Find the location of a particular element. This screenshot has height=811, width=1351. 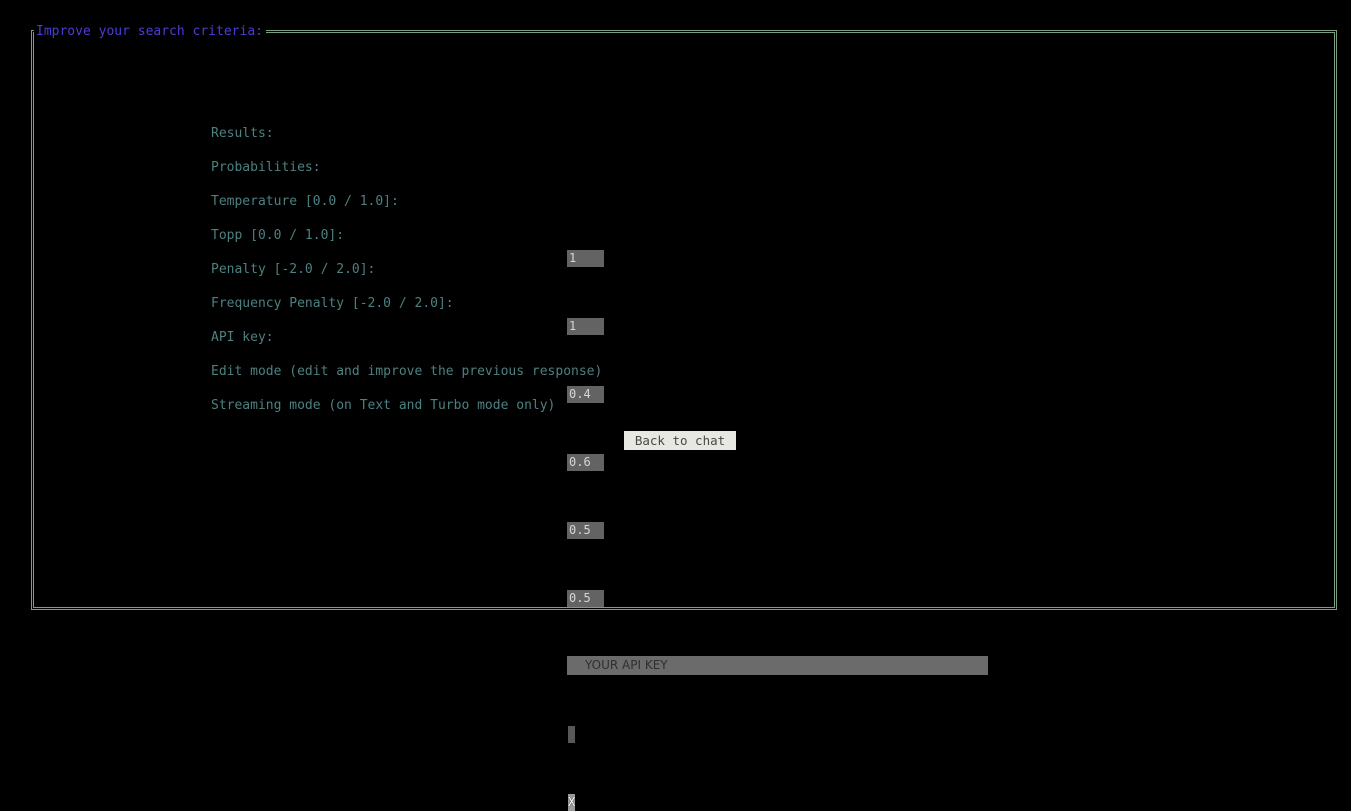

temperature-input is located at coordinates (585, 394).